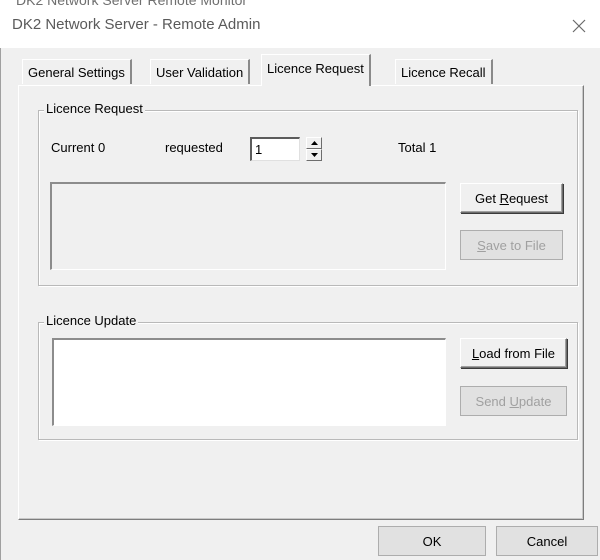  I want to click on save-to-file-button: Save to File, so click(511, 245).